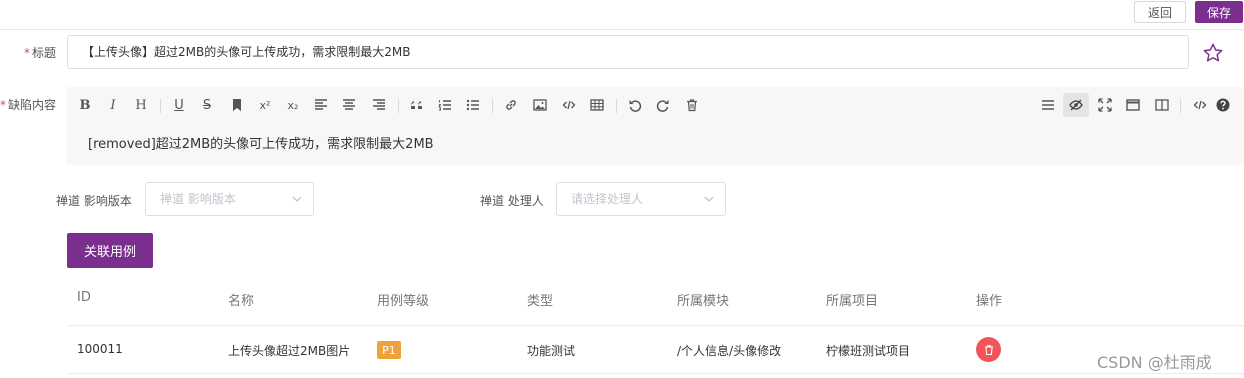 Image resolution: width=1244 pixels, height=378 pixels. I want to click on version-label: 禅道 影响版本, so click(94, 201).